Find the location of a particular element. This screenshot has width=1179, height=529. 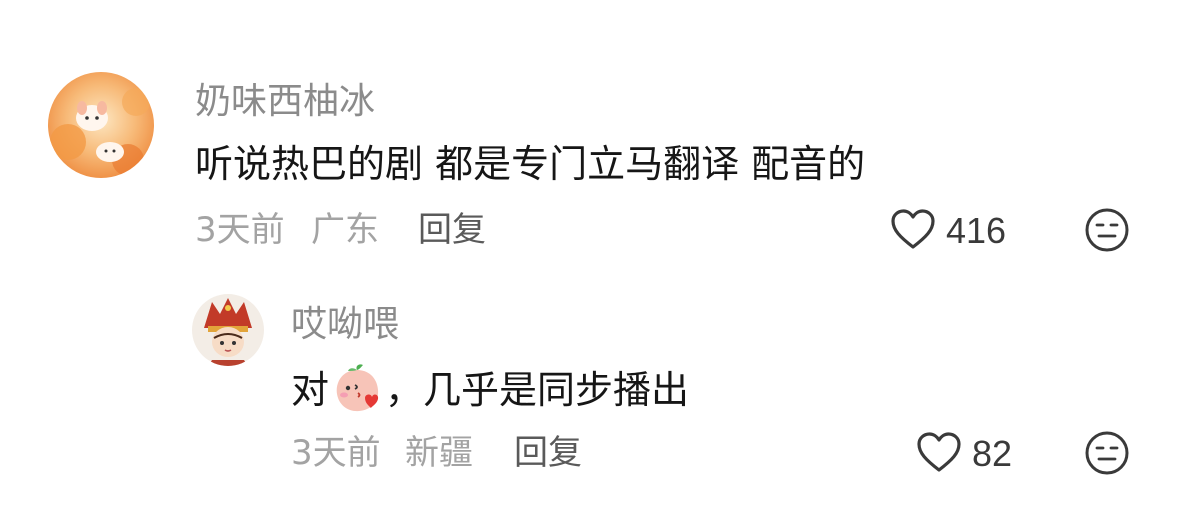

like-button: 416 is located at coordinates (948, 231).